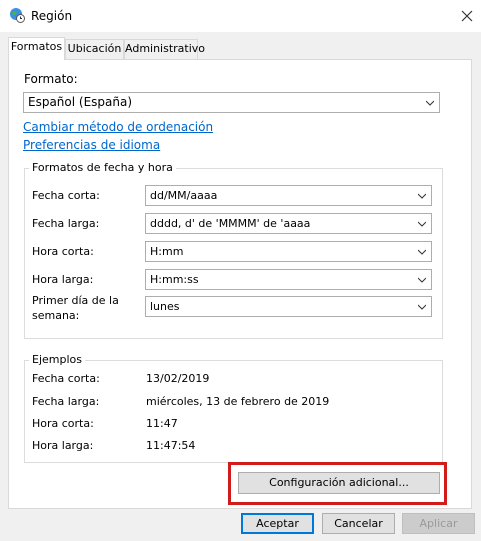 This screenshot has width=481, height=541. What do you see at coordinates (288, 279) in the screenshot?
I see `long-time-dropdown: H:mm:ss` at bounding box center [288, 279].